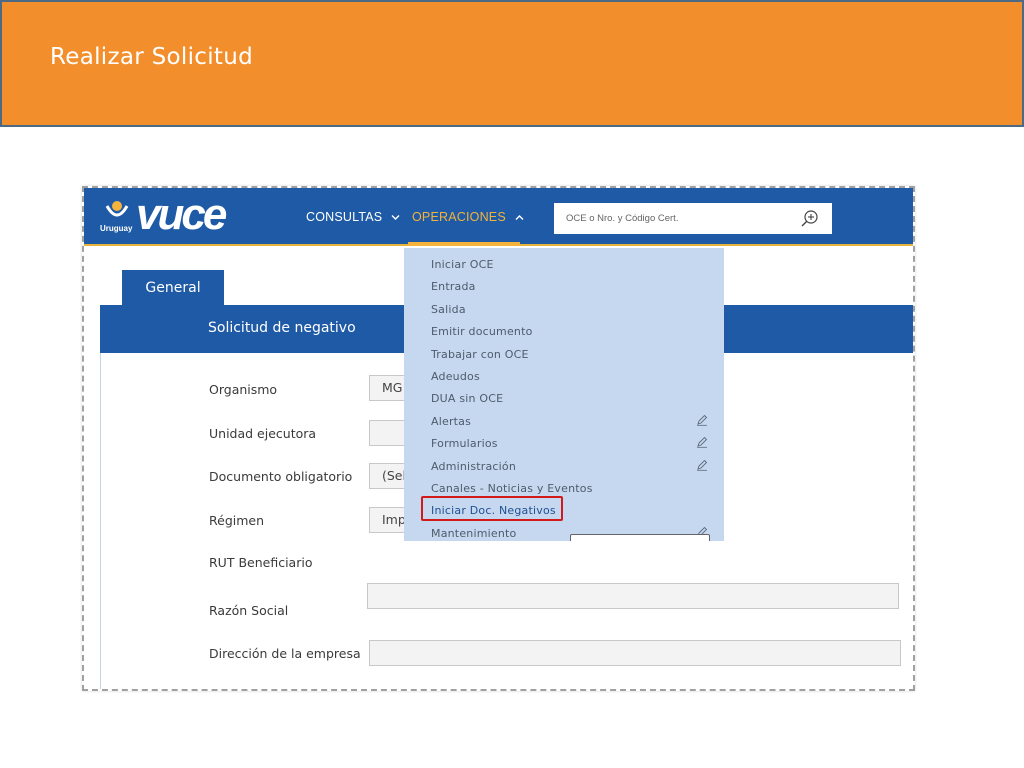 This screenshot has width=1024, height=768. What do you see at coordinates (285, 653) in the screenshot?
I see `direccion-empresa-label: Dirección de la empresa` at bounding box center [285, 653].